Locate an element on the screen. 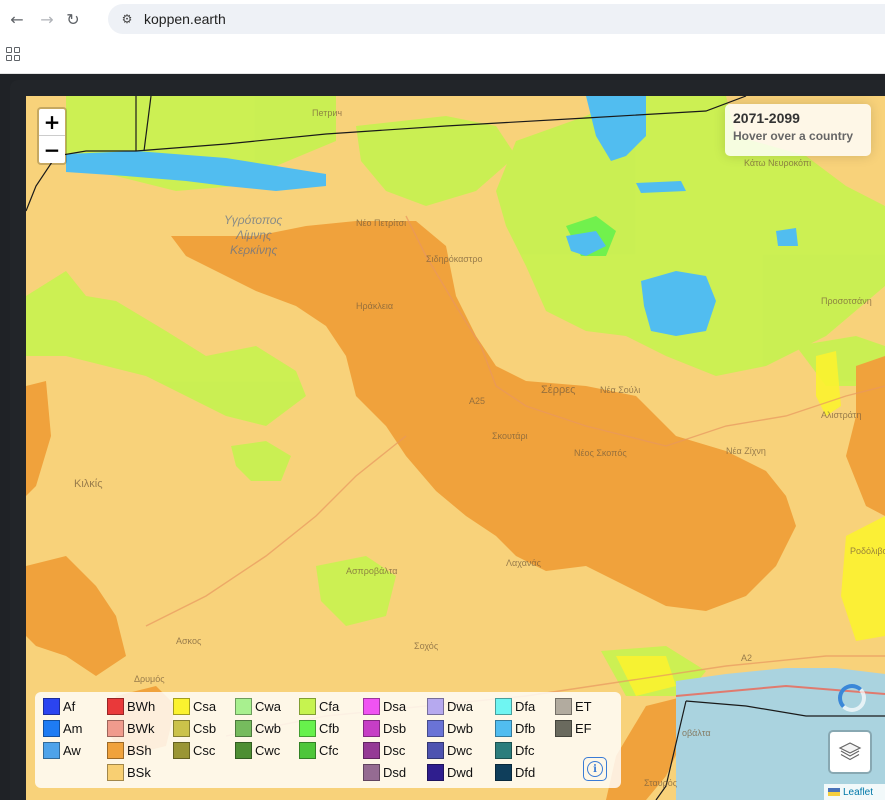 This screenshot has height=800, width=885. legend-item-af: Af is located at coordinates (59, 706).